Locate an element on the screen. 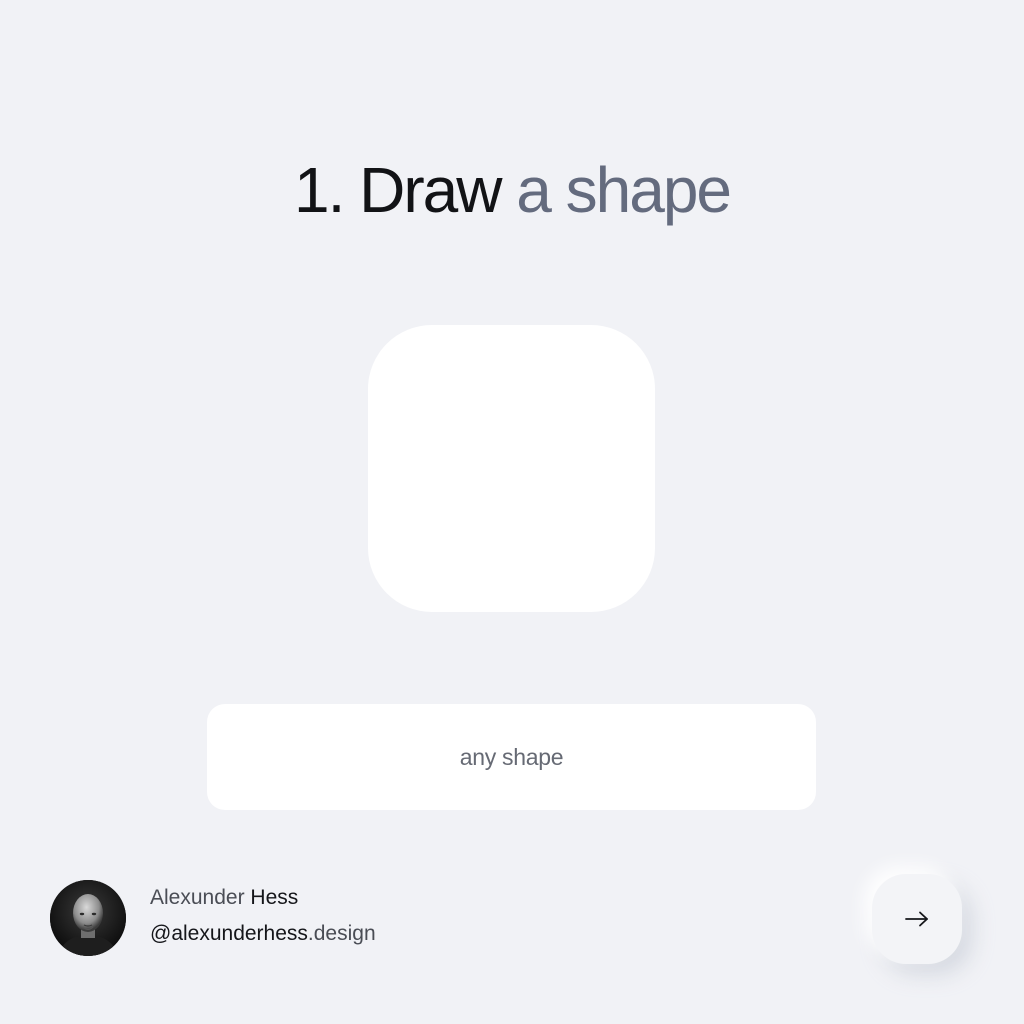 The height and width of the screenshot is (1024, 1024). person-portrait-avatar-icon is located at coordinates (88, 918).